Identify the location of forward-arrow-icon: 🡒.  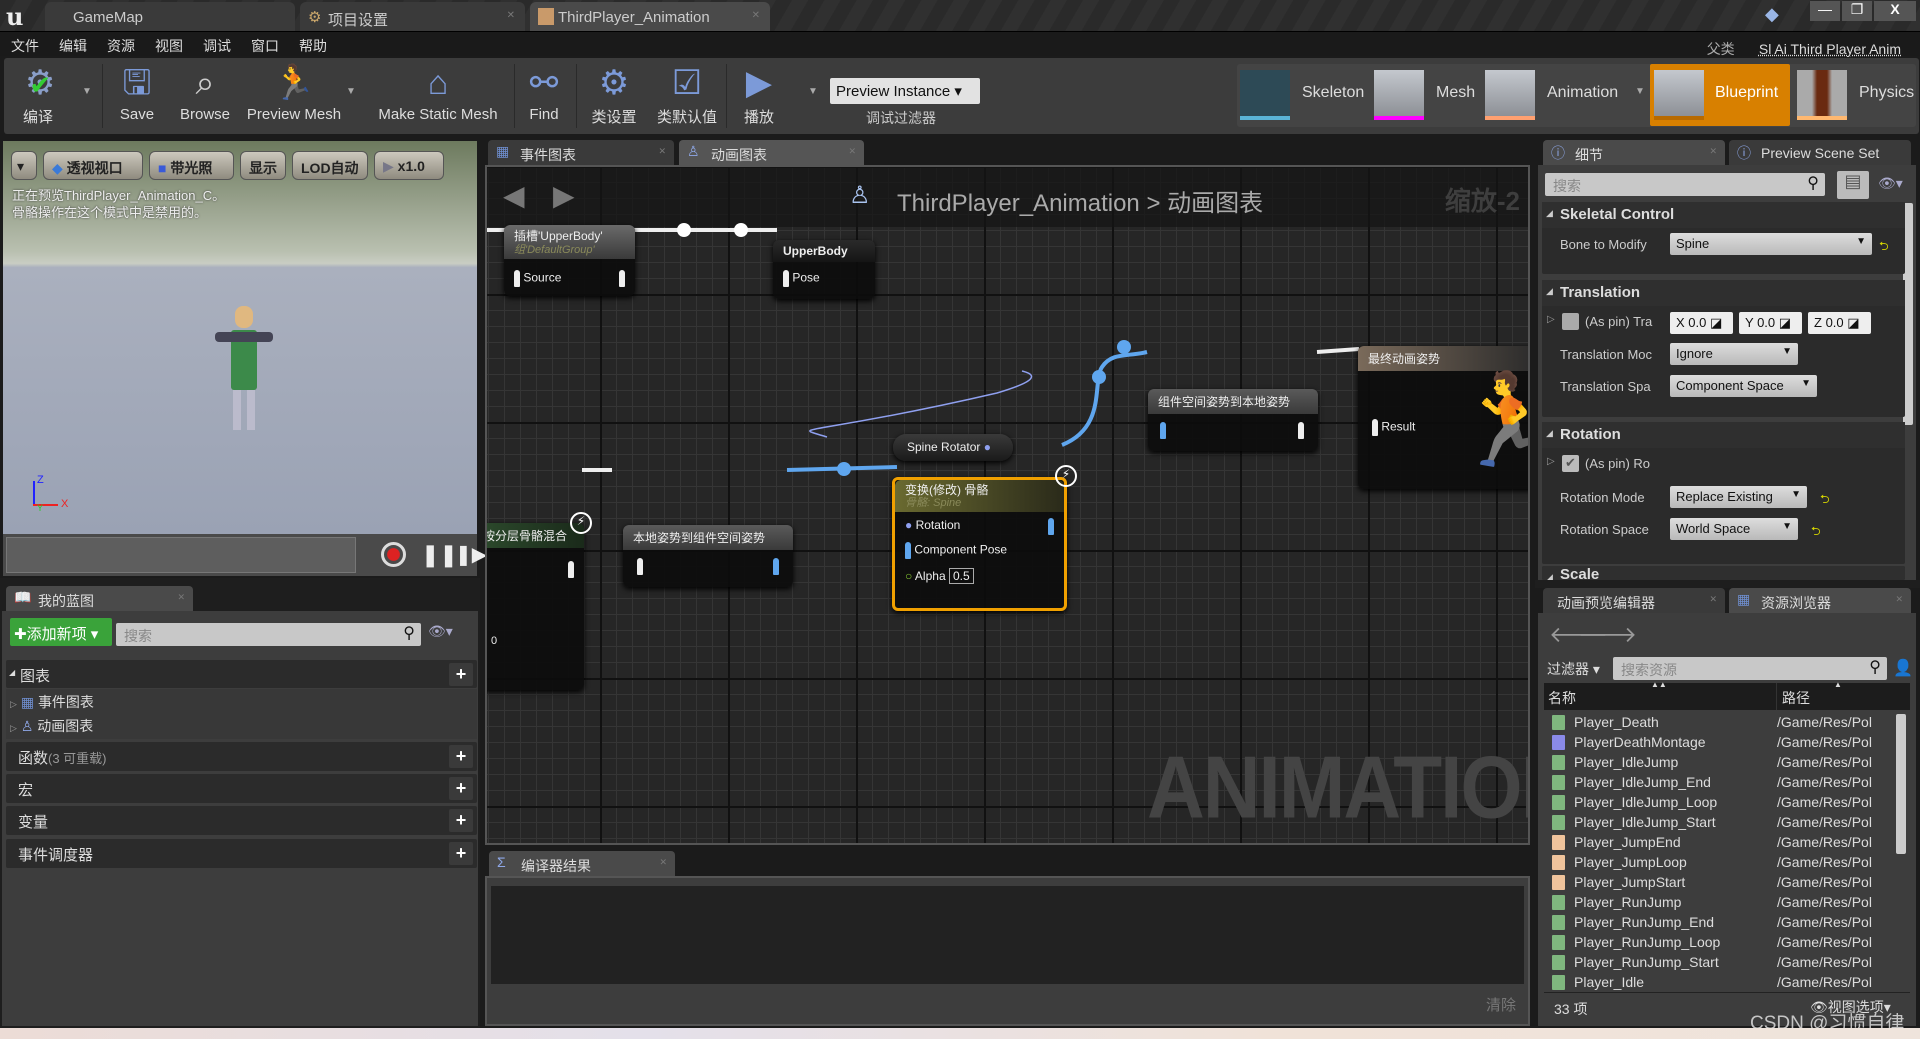
(1607, 635).